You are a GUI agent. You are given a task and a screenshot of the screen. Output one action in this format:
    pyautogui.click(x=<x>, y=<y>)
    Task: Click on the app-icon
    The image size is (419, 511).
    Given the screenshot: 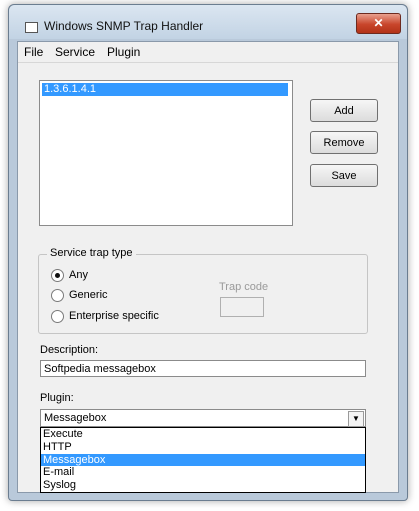 What is the action you would take?
    pyautogui.click(x=31, y=27)
    